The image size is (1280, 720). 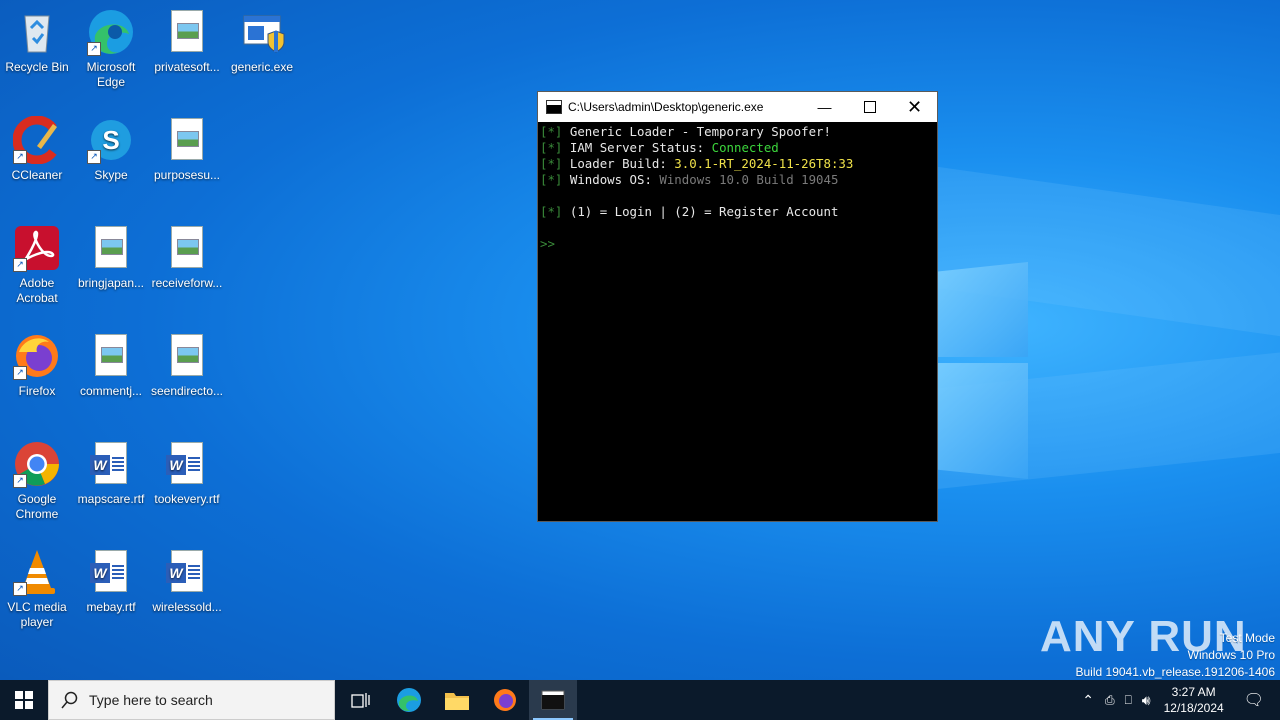 What do you see at coordinates (1175, 672) in the screenshot?
I see `build-text: Build 19041.vb_release.191206-1406` at bounding box center [1175, 672].